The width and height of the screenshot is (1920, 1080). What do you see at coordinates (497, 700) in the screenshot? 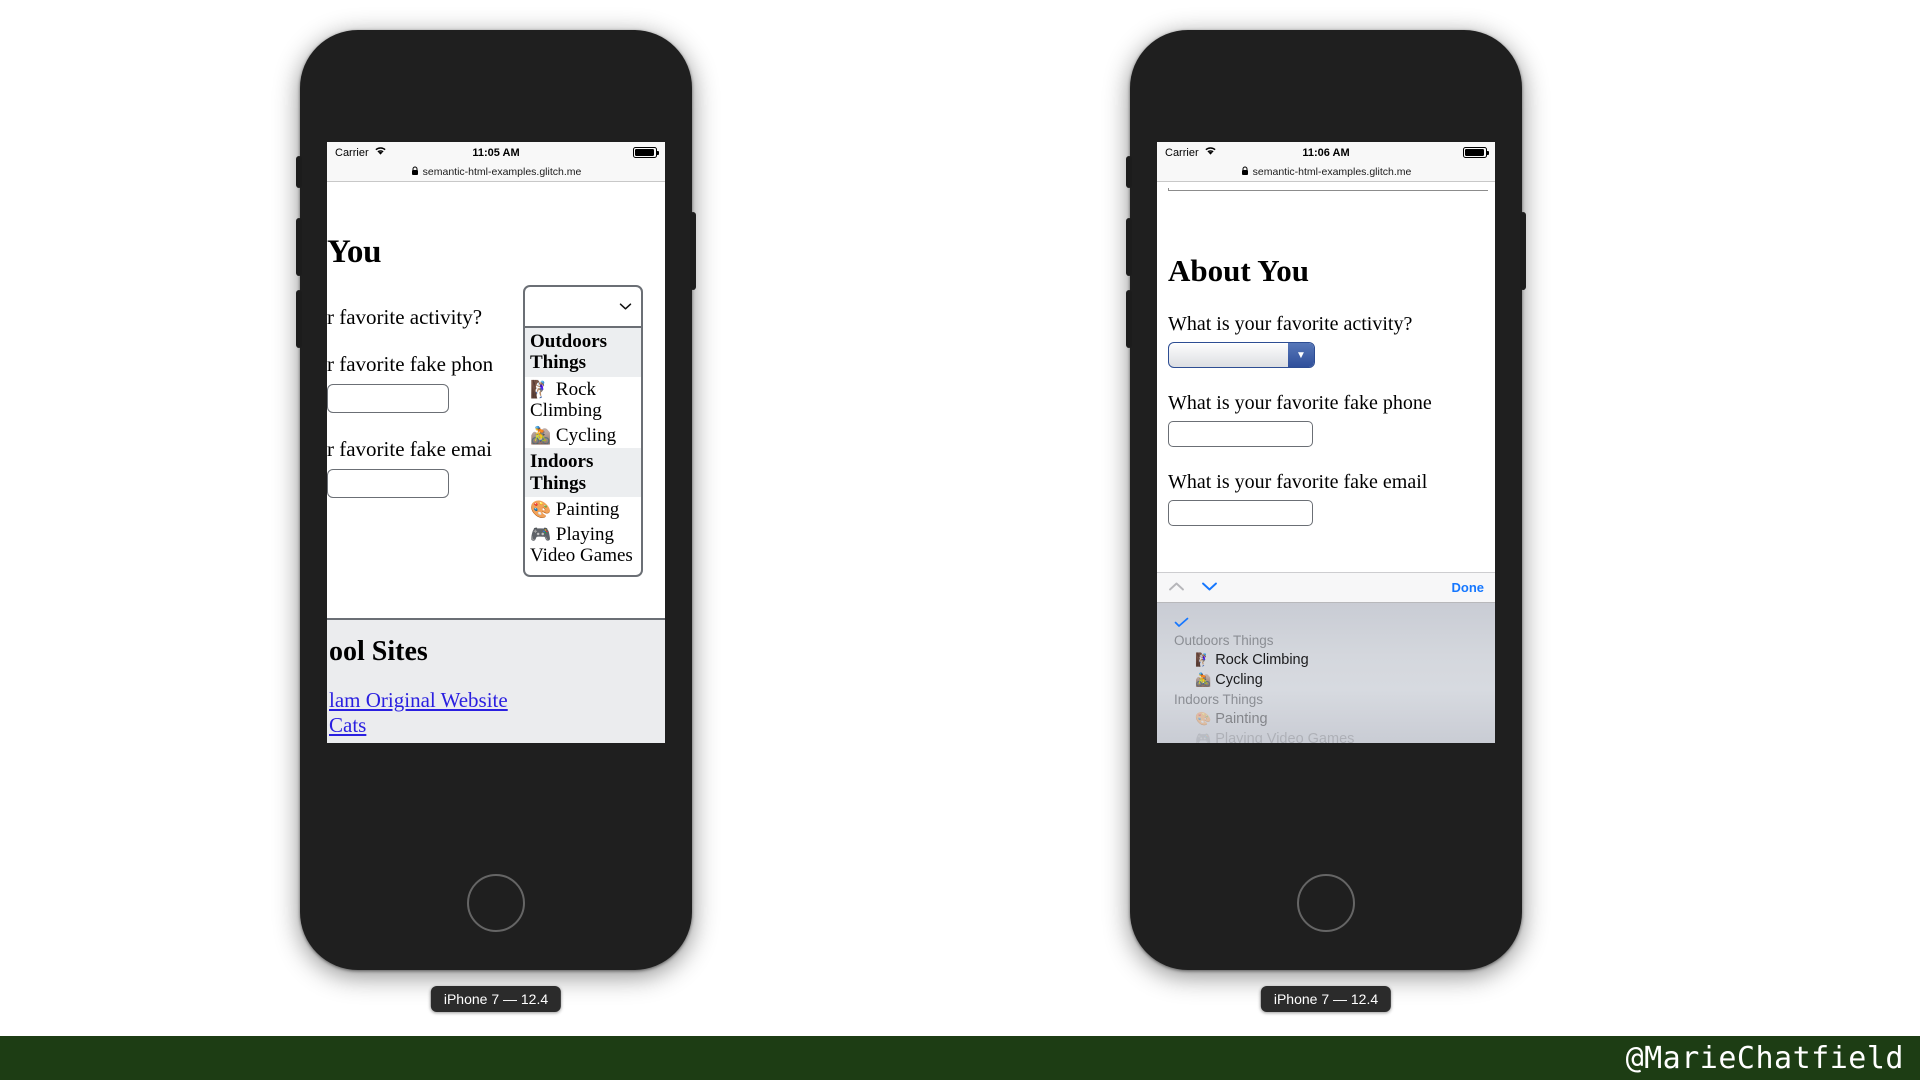
I see `cool-site-link-1: lam Original Website` at bounding box center [497, 700].